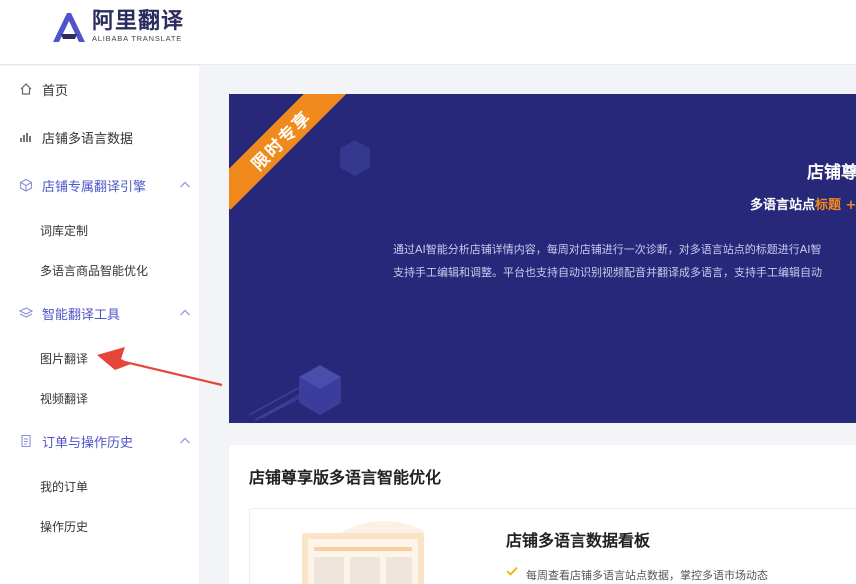 This screenshot has width=856, height=584. What do you see at coordinates (99, 89) in the screenshot?
I see `sidebar-item-home: 首页` at bounding box center [99, 89].